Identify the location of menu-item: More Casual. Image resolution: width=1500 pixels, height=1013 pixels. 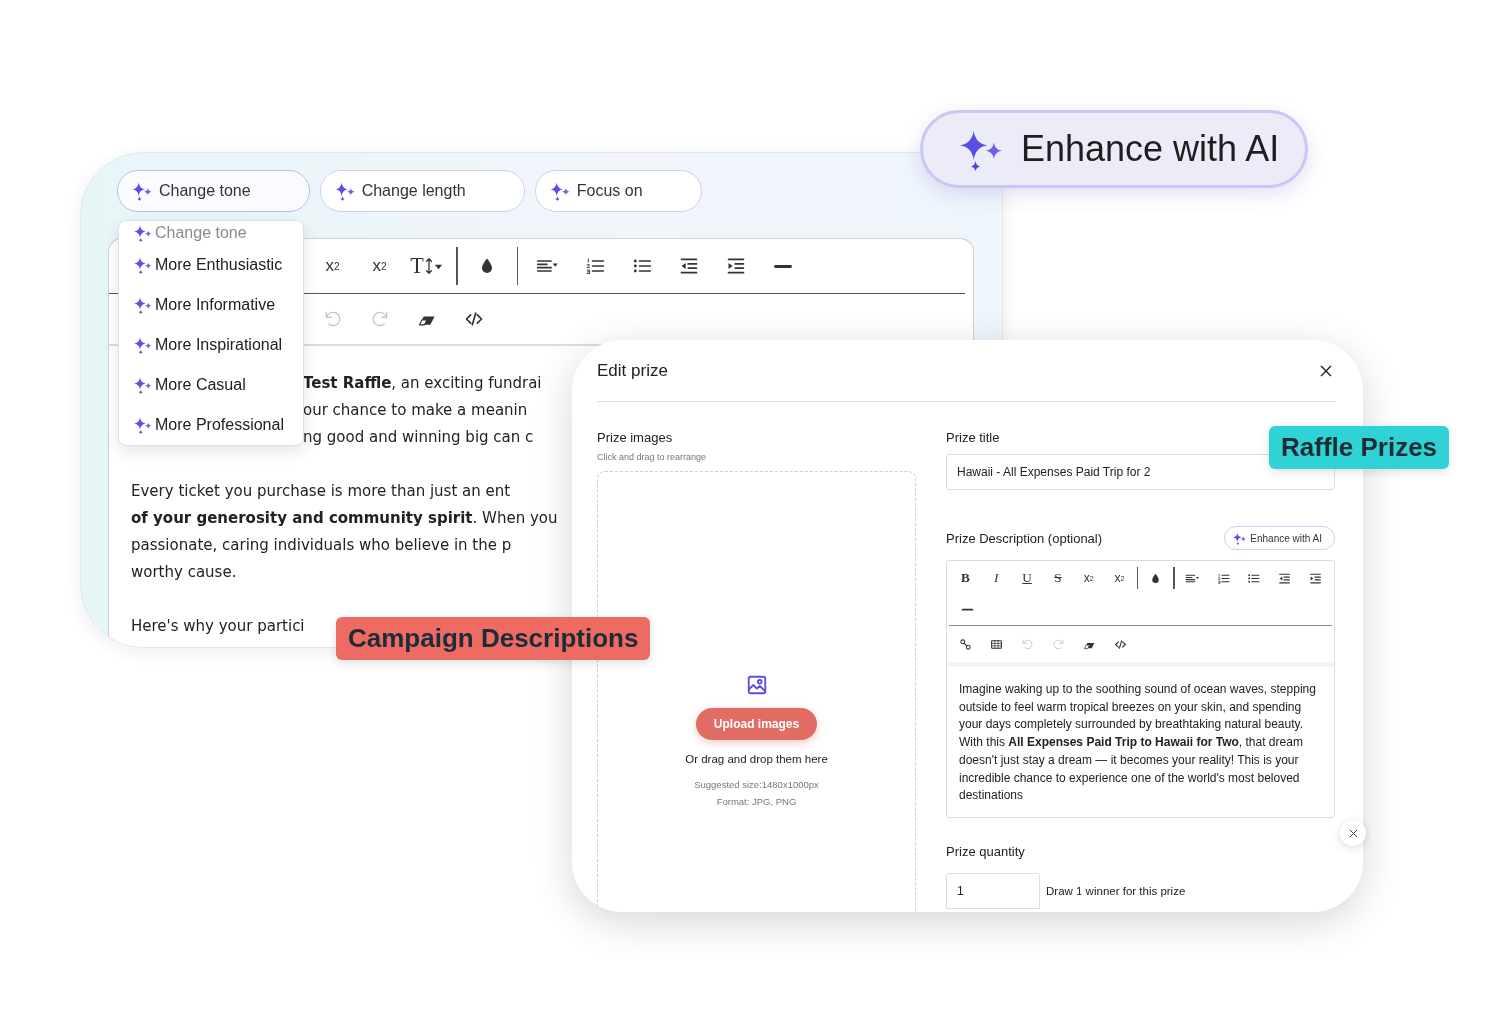
(218, 385).